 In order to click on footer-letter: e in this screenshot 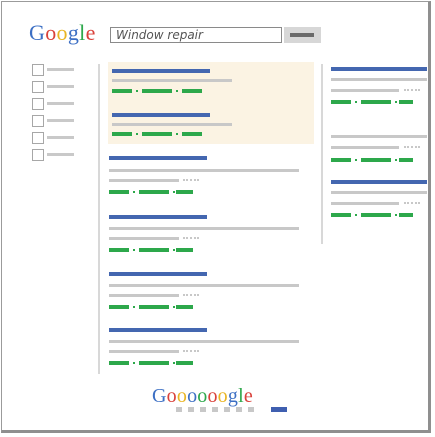, I will do `click(248, 396)`.